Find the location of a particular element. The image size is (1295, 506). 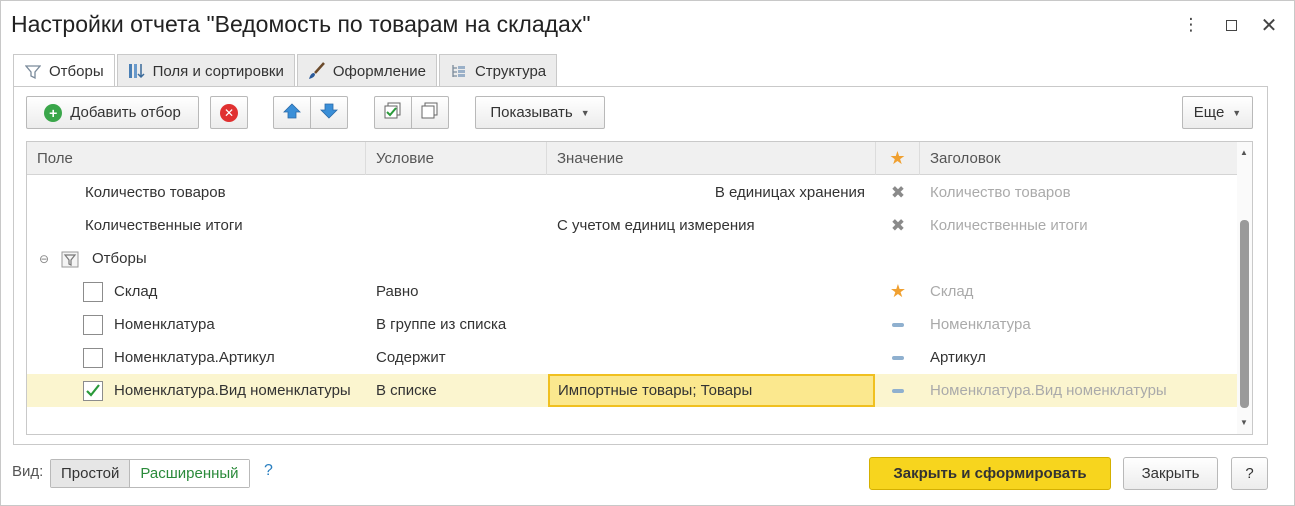

filter-icon is located at coordinates (33, 72).